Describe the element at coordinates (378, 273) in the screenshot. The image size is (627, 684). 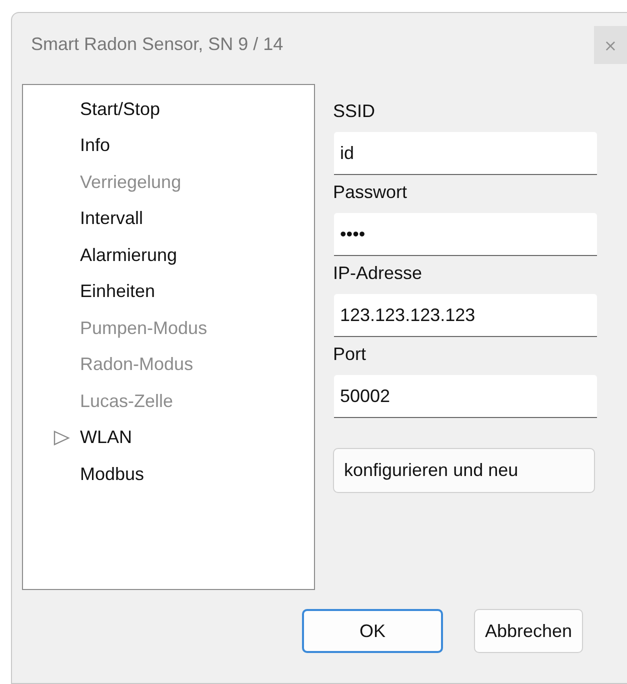
I see `field-label: IP-Adresse` at that location.